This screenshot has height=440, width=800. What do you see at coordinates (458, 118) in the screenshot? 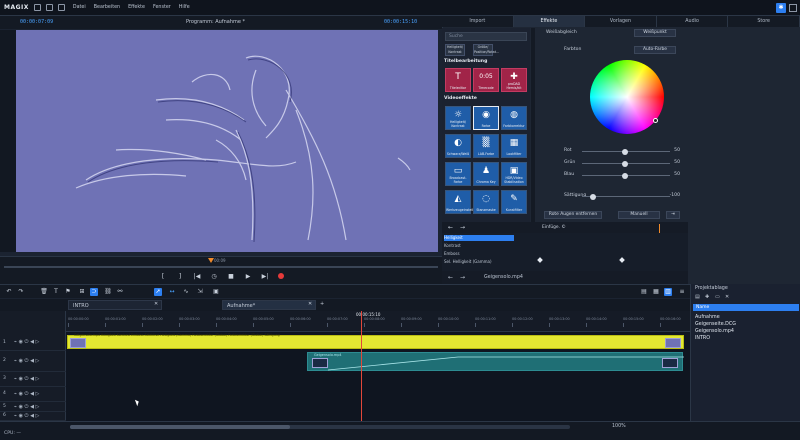
I see `tile-helligkeit: ☼ Helligkeit/ Kontrast` at bounding box center [458, 118].